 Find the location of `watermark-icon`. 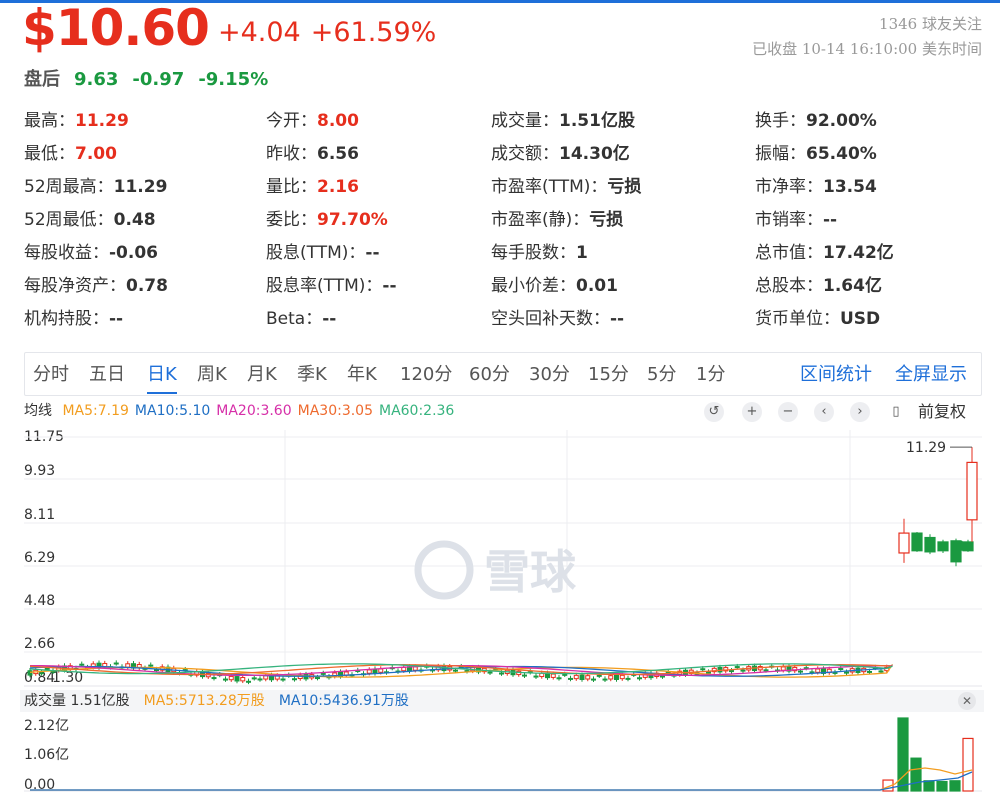

watermark-icon is located at coordinates (444, 570).